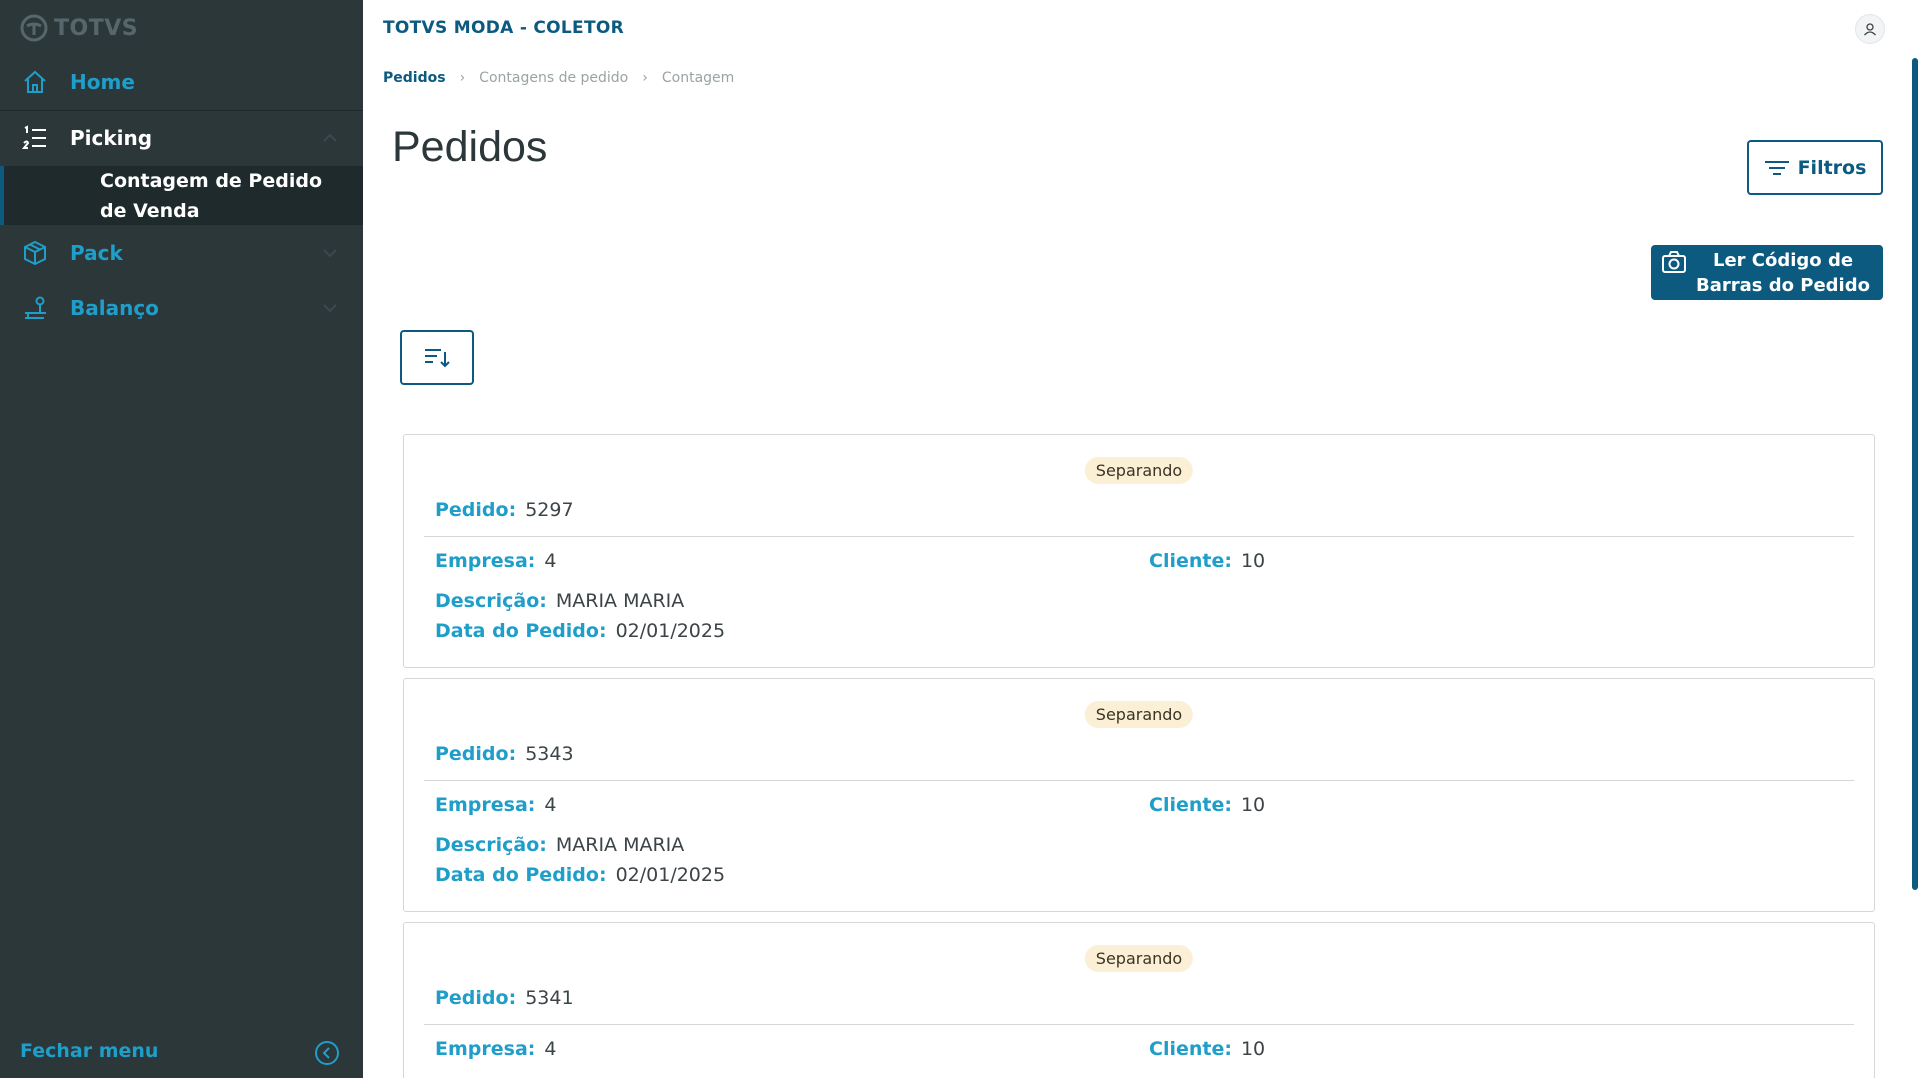 The height and width of the screenshot is (1078, 1918). Describe the element at coordinates (181, 307) in the screenshot. I see `sidebar-item-balanco: Balanço` at that location.